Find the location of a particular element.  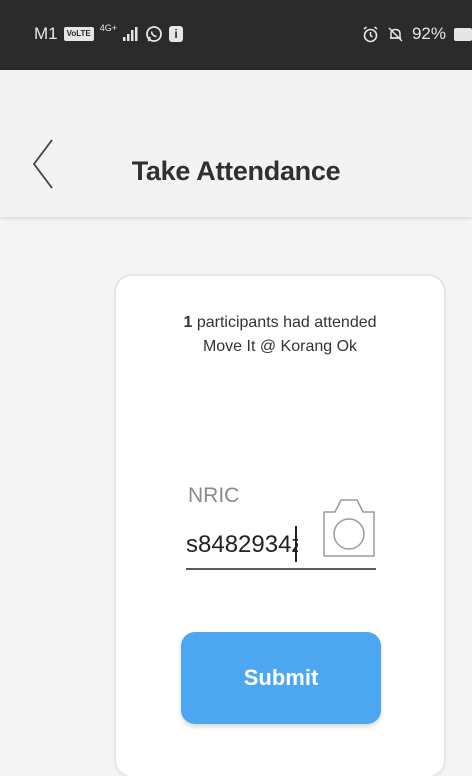

nric-input is located at coordinates (242, 545).